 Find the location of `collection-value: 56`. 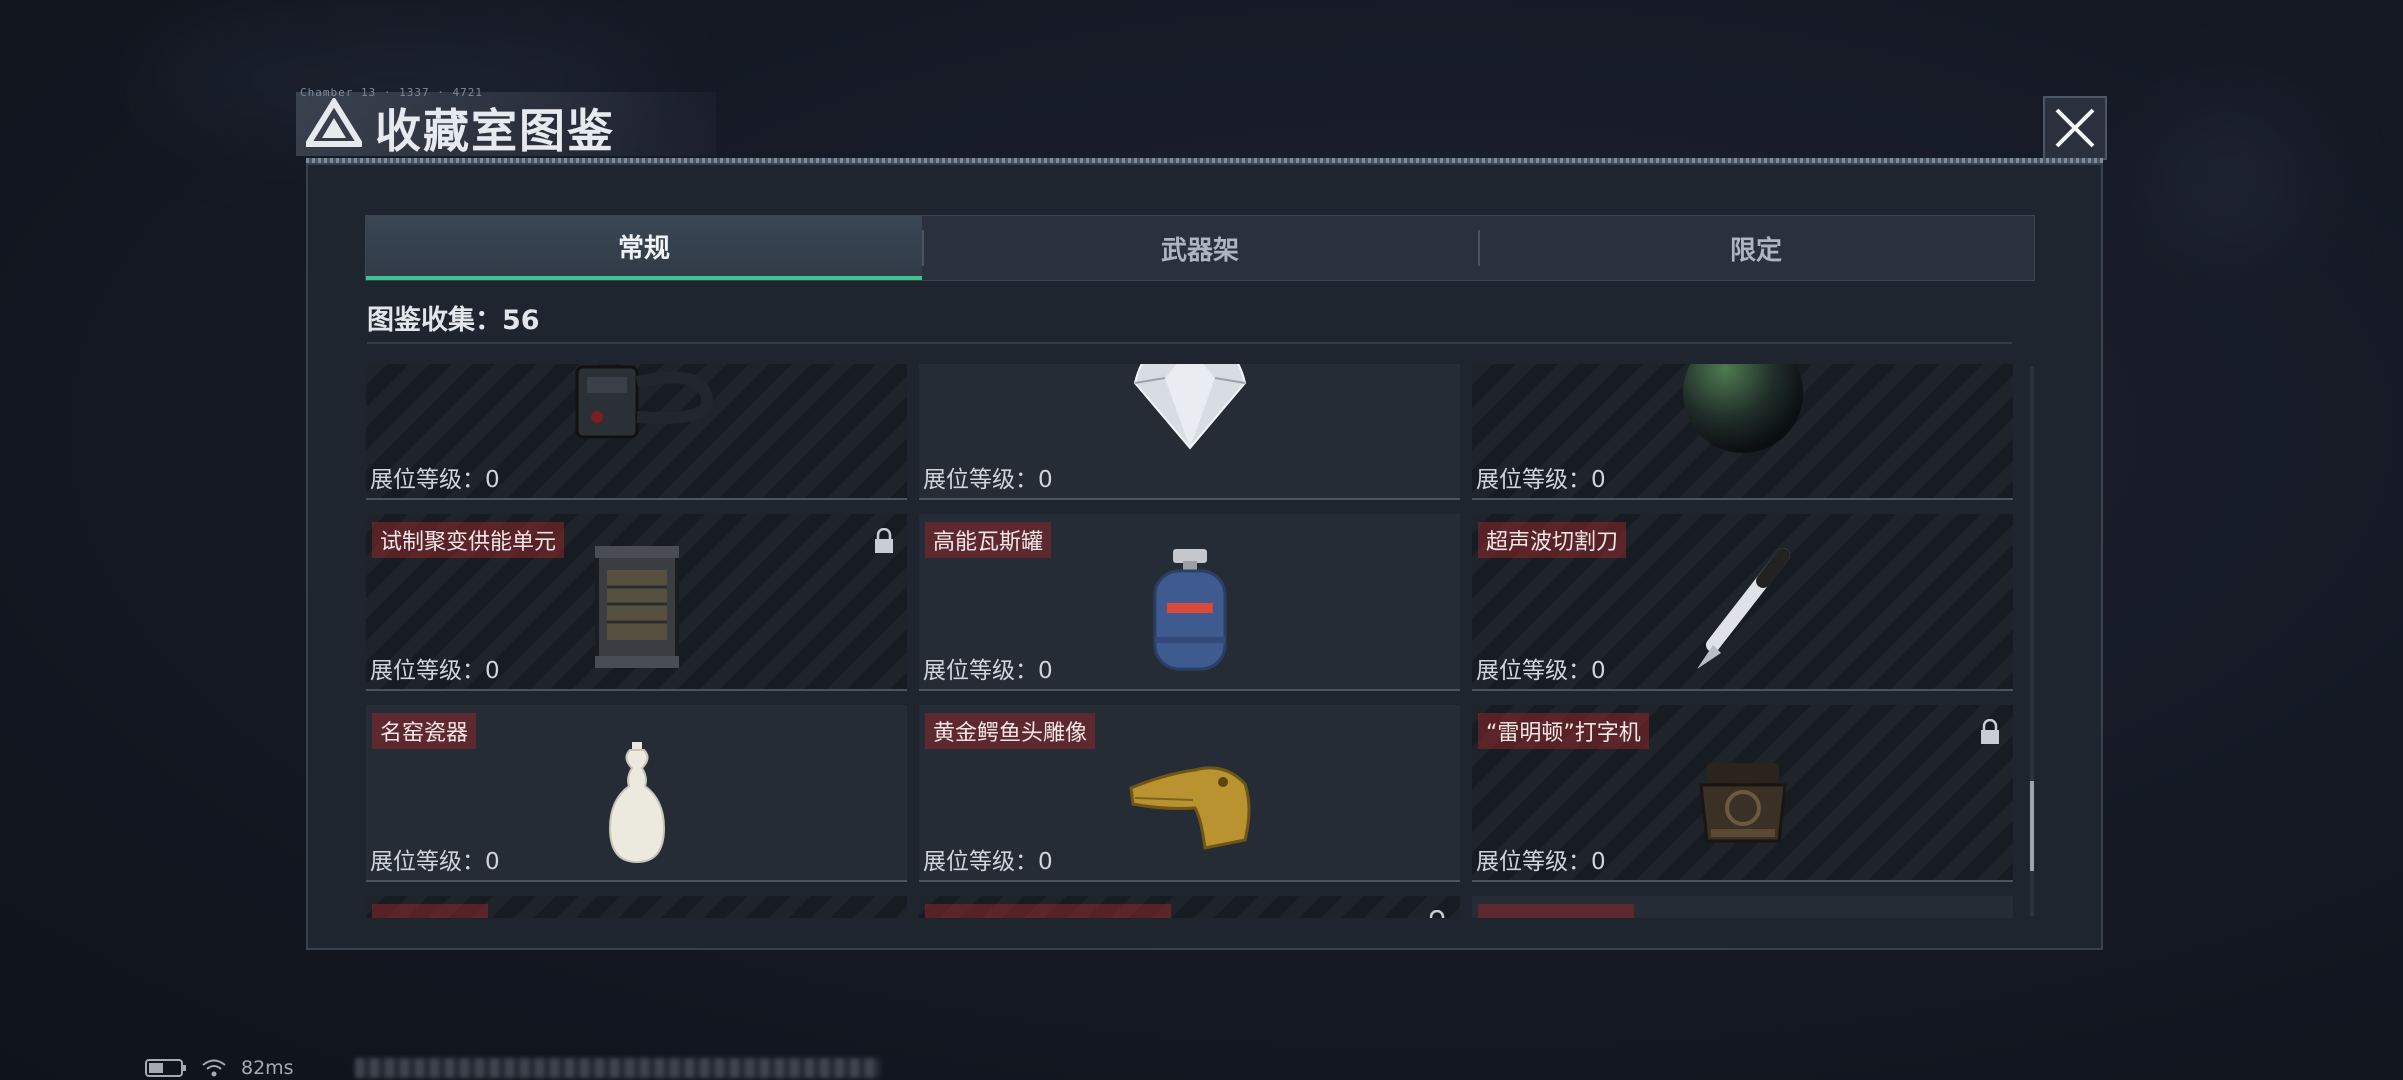

collection-value: 56 is located at coordinates (521, 320).